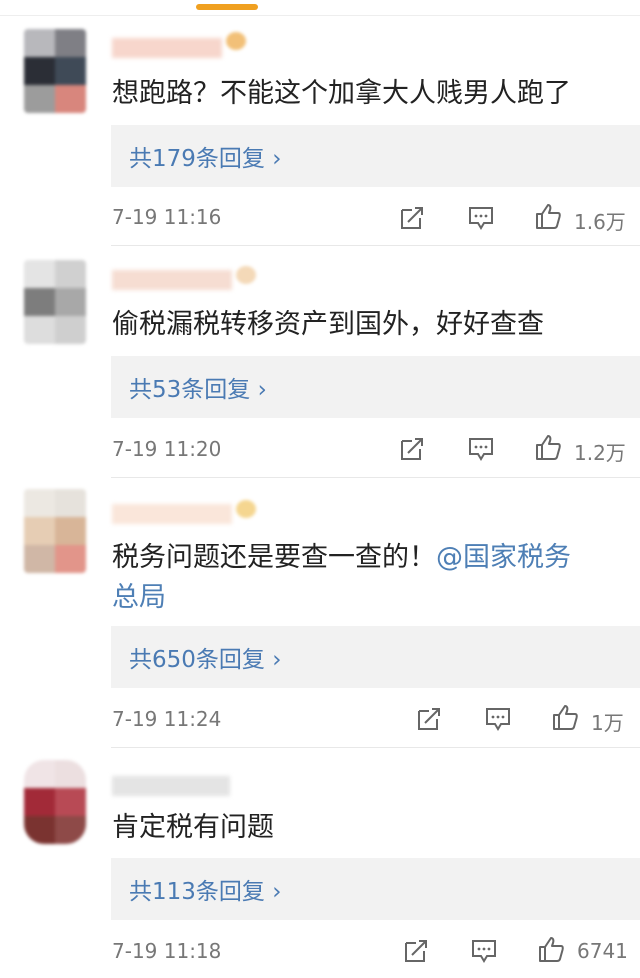 The height and width of the screenshot is (978, 640). I want to click on replies-label: 共179条回复 ›, so click(205, 156).